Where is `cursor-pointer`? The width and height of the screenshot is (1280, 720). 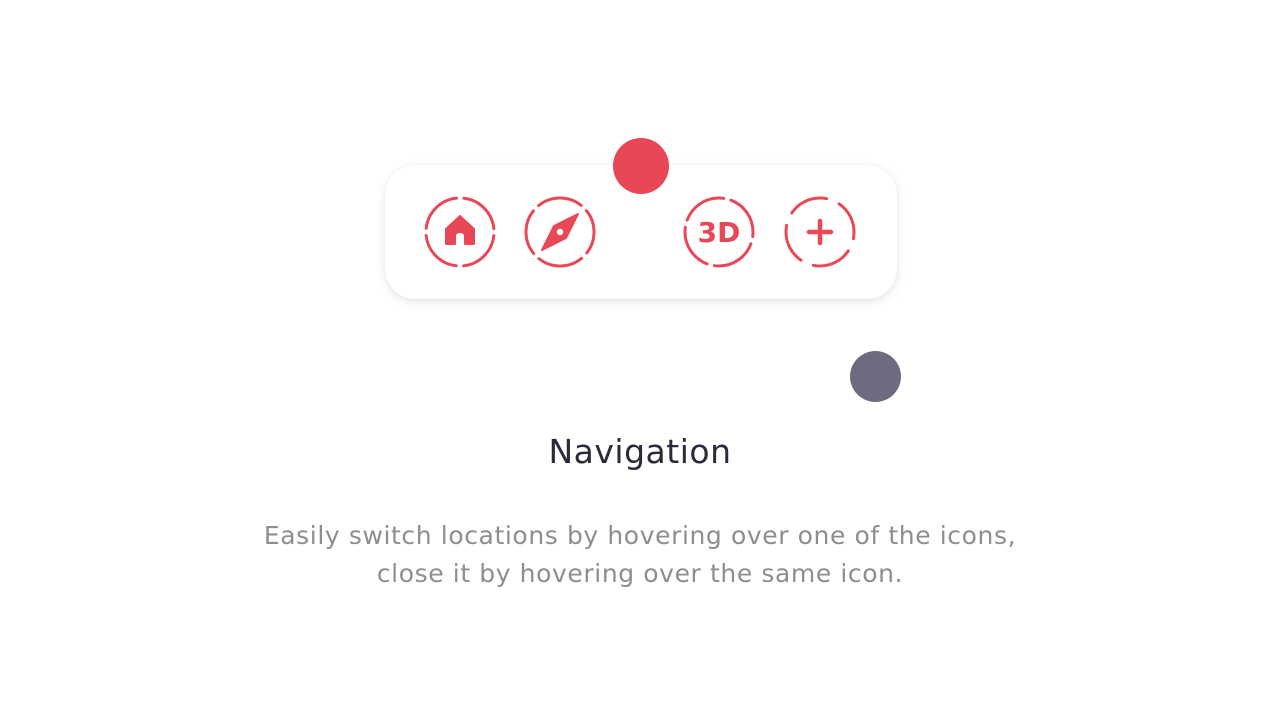
cursor-pointer is located at coordinates (875, 376).